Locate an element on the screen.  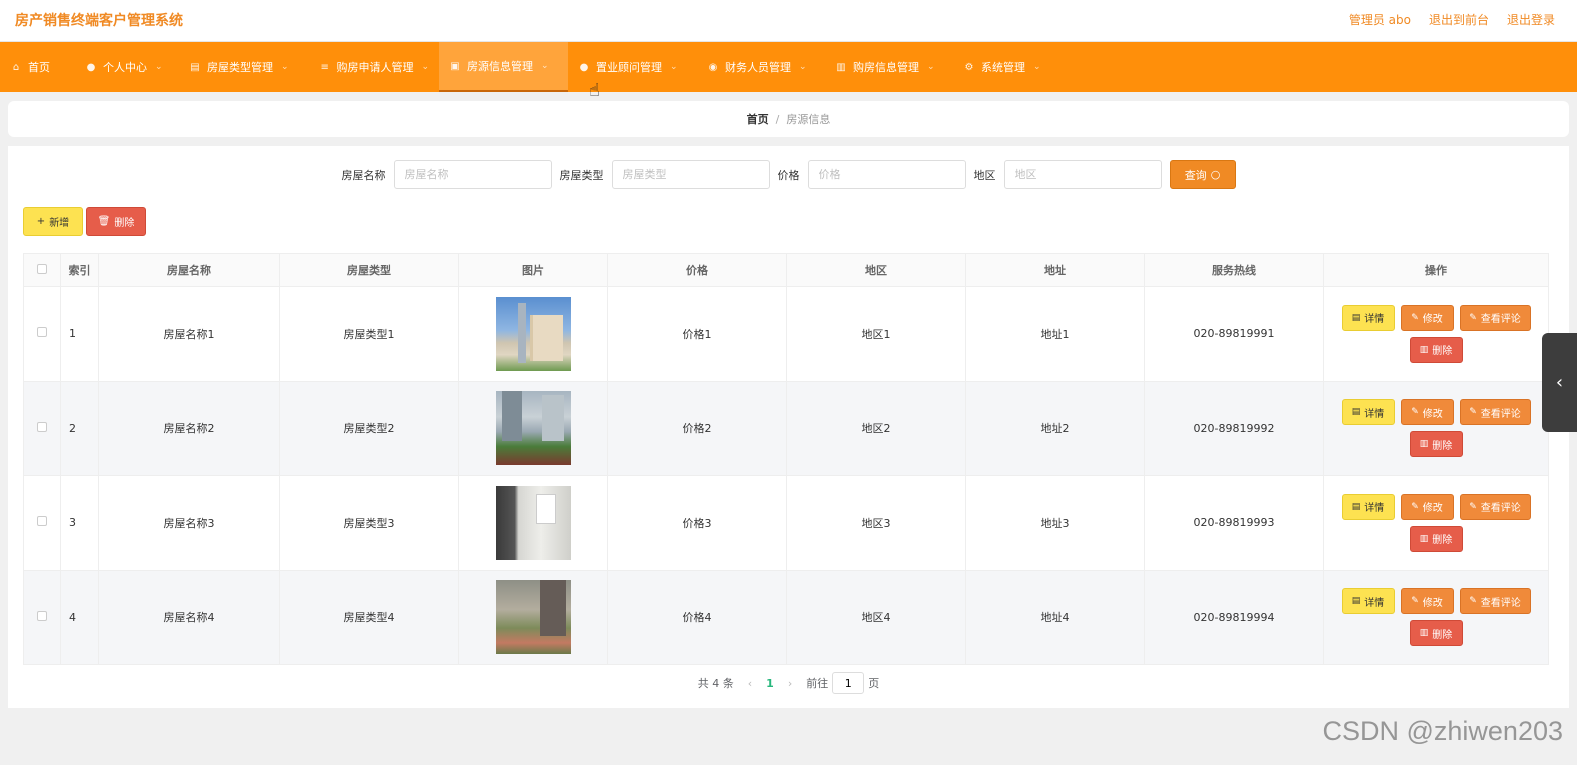
col-header-region: 地区 is located at coordinates (876, 270).